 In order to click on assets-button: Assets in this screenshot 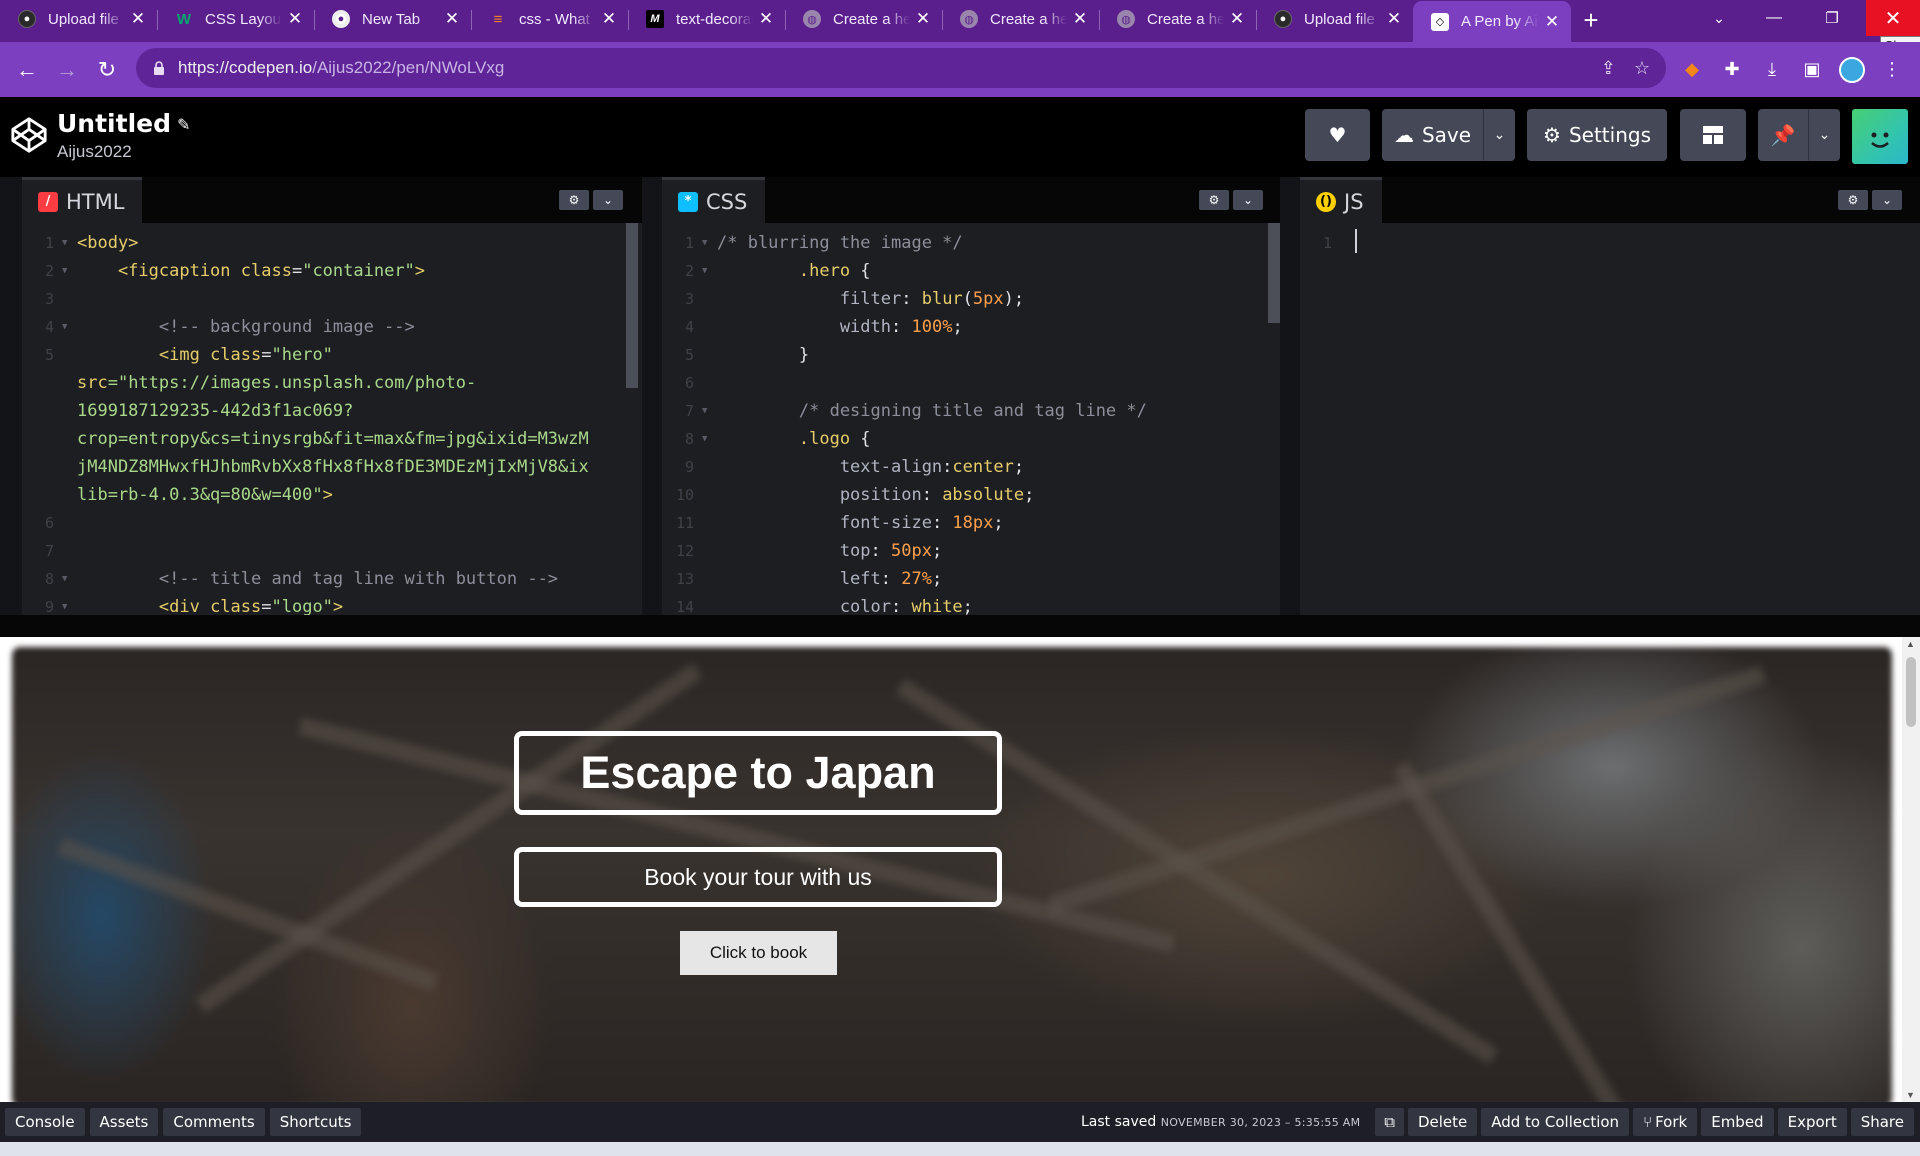, I will do `click(124, 1122)`.